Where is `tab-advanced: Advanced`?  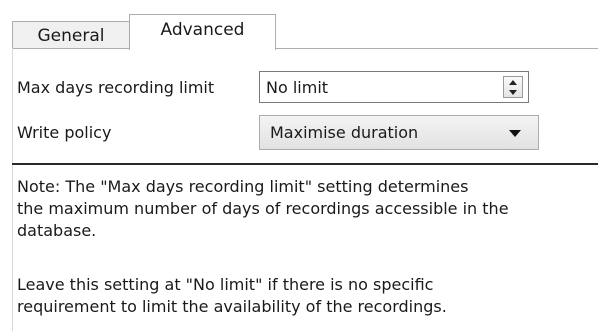
tab-advanced: Advanced is located at coordinates (202, 32).